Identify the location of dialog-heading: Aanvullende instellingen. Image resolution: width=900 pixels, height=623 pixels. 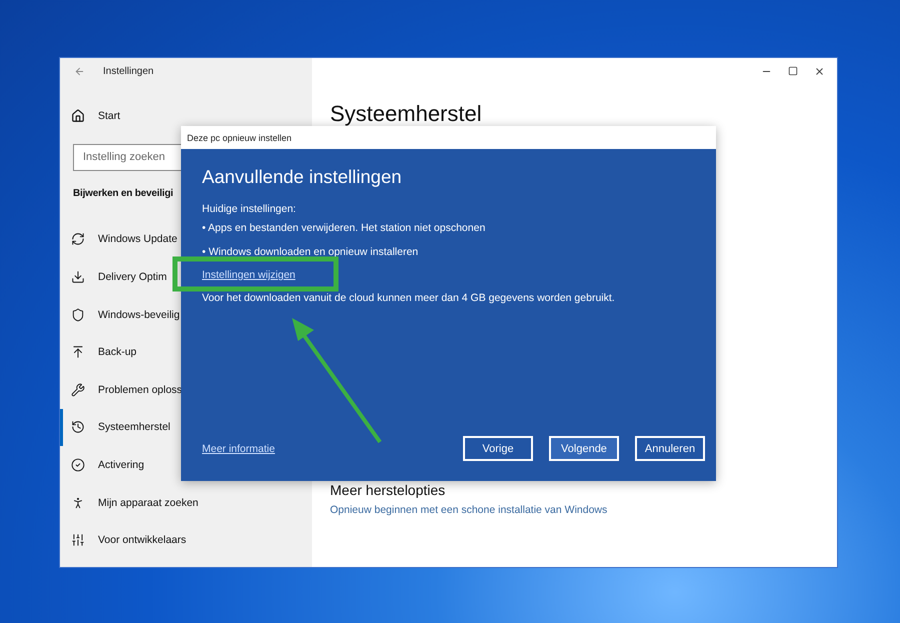
(302, 177).